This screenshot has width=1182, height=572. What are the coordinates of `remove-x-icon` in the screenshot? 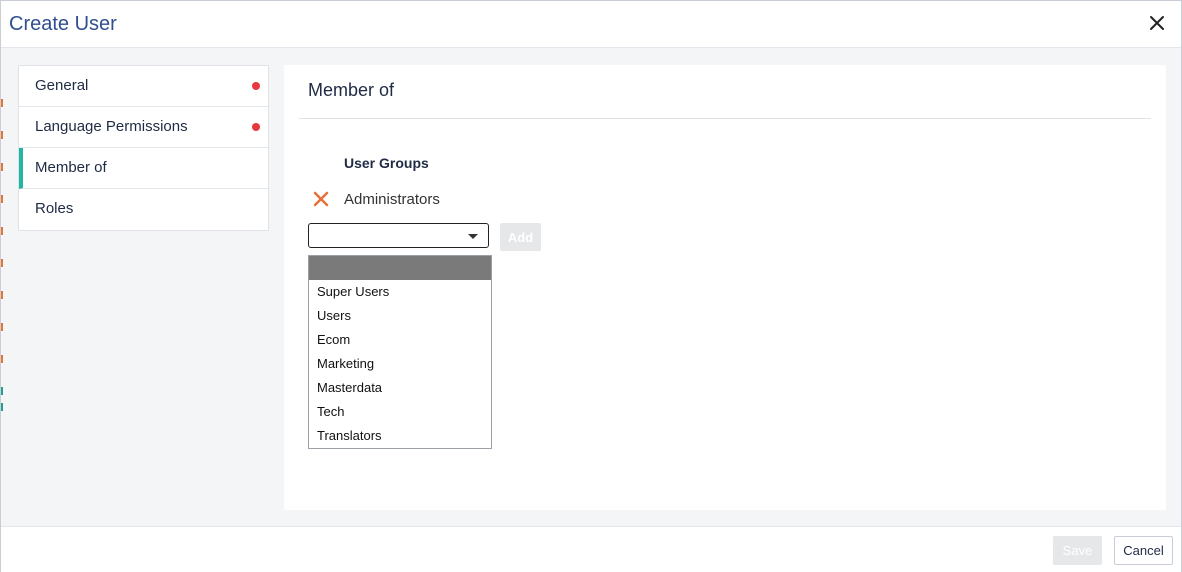 It's located at (321, 199).